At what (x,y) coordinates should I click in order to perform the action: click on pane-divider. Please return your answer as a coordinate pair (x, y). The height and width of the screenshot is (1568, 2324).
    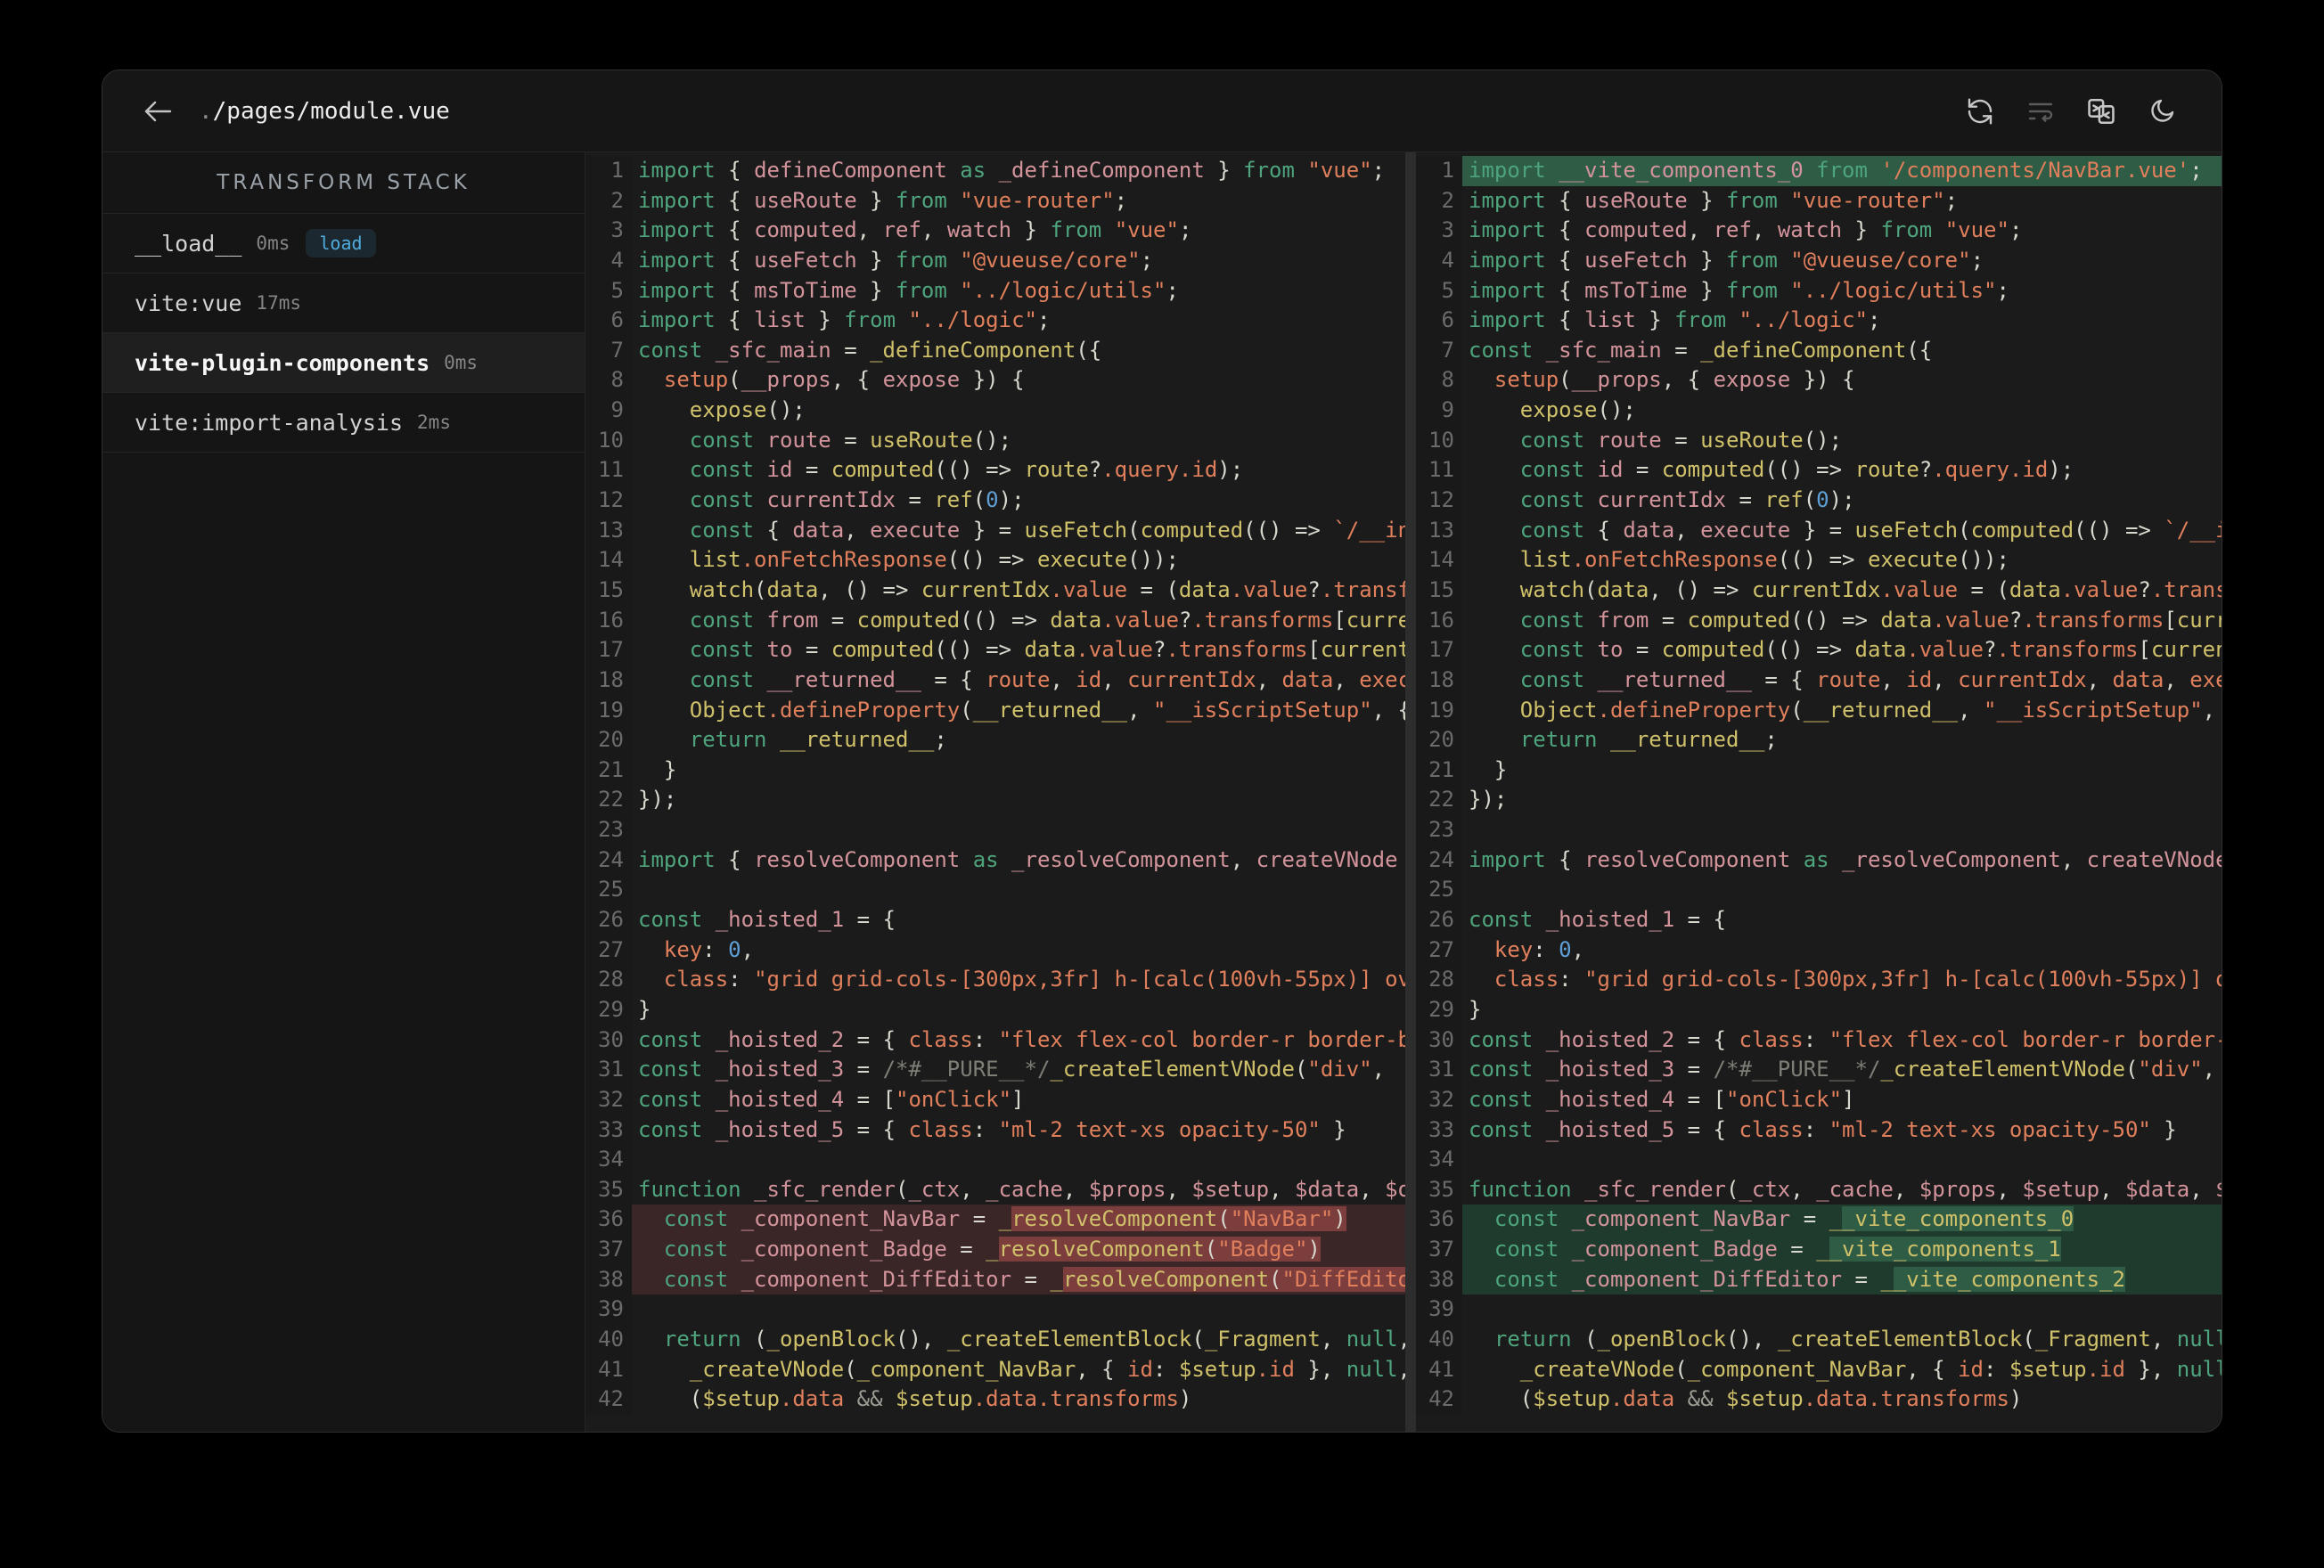
    Looking at the image, I should click on (1410, 792).